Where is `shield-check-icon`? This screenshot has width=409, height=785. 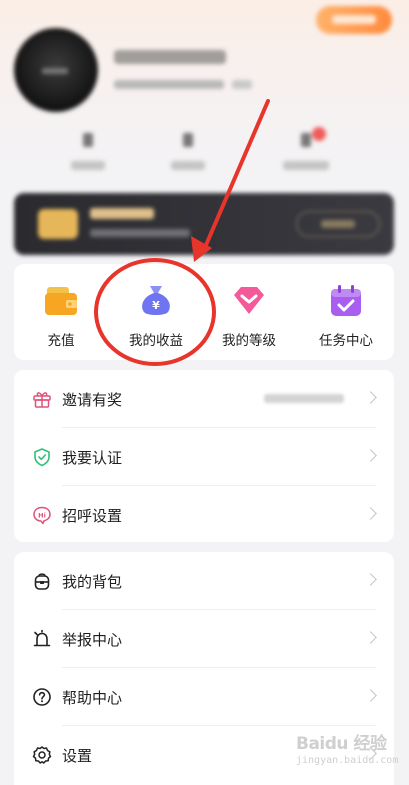 shield-check-icon is located at coordinates (42, 457).